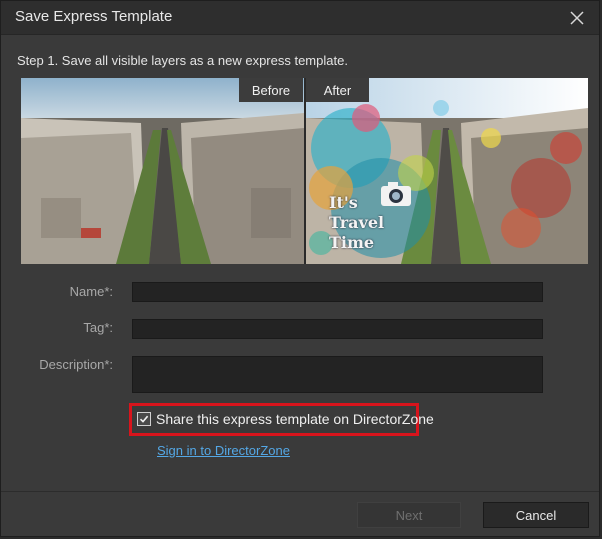  Describe the element at coordinates (300, 491) in the screenshot. I see `footer-divider` at that location.